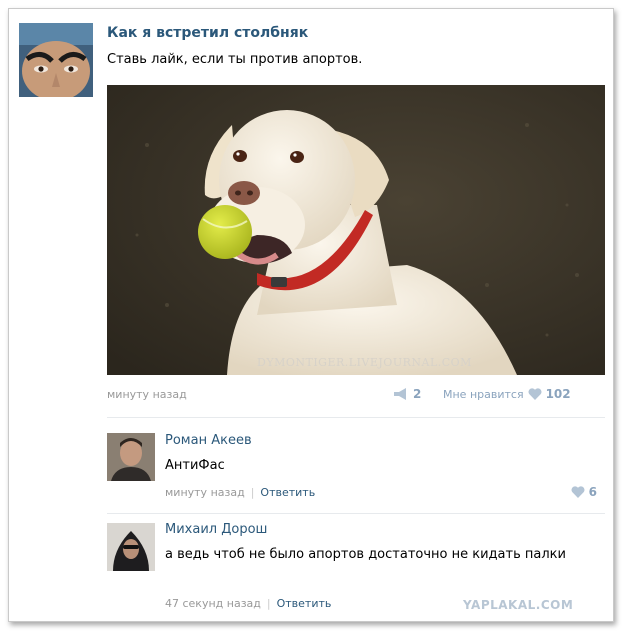 This screenshot has height=634, width=625. Describe the element at coordinates (208, 440) in the screenshot. I see `comment-author: Роман Акеев` at that location.